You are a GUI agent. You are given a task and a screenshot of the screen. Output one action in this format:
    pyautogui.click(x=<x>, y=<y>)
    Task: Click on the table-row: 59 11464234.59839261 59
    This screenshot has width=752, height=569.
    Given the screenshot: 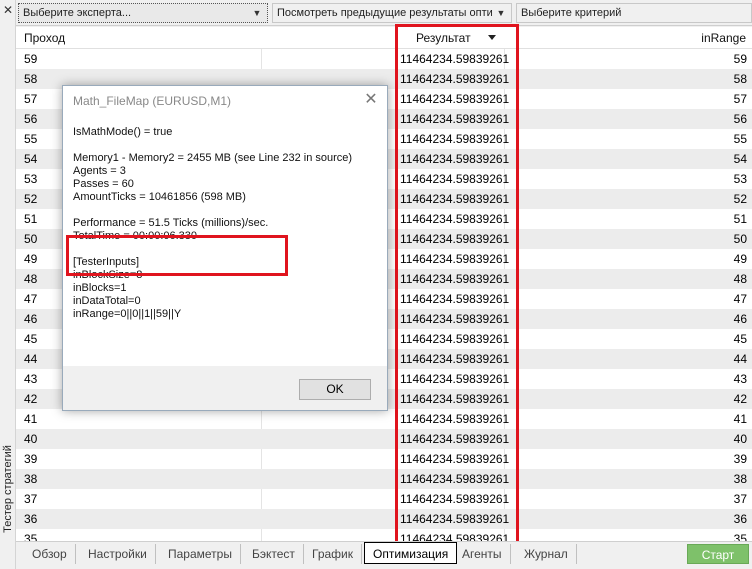 What is the action you would take?
    pyautogui.click(x=384, y=59)
    